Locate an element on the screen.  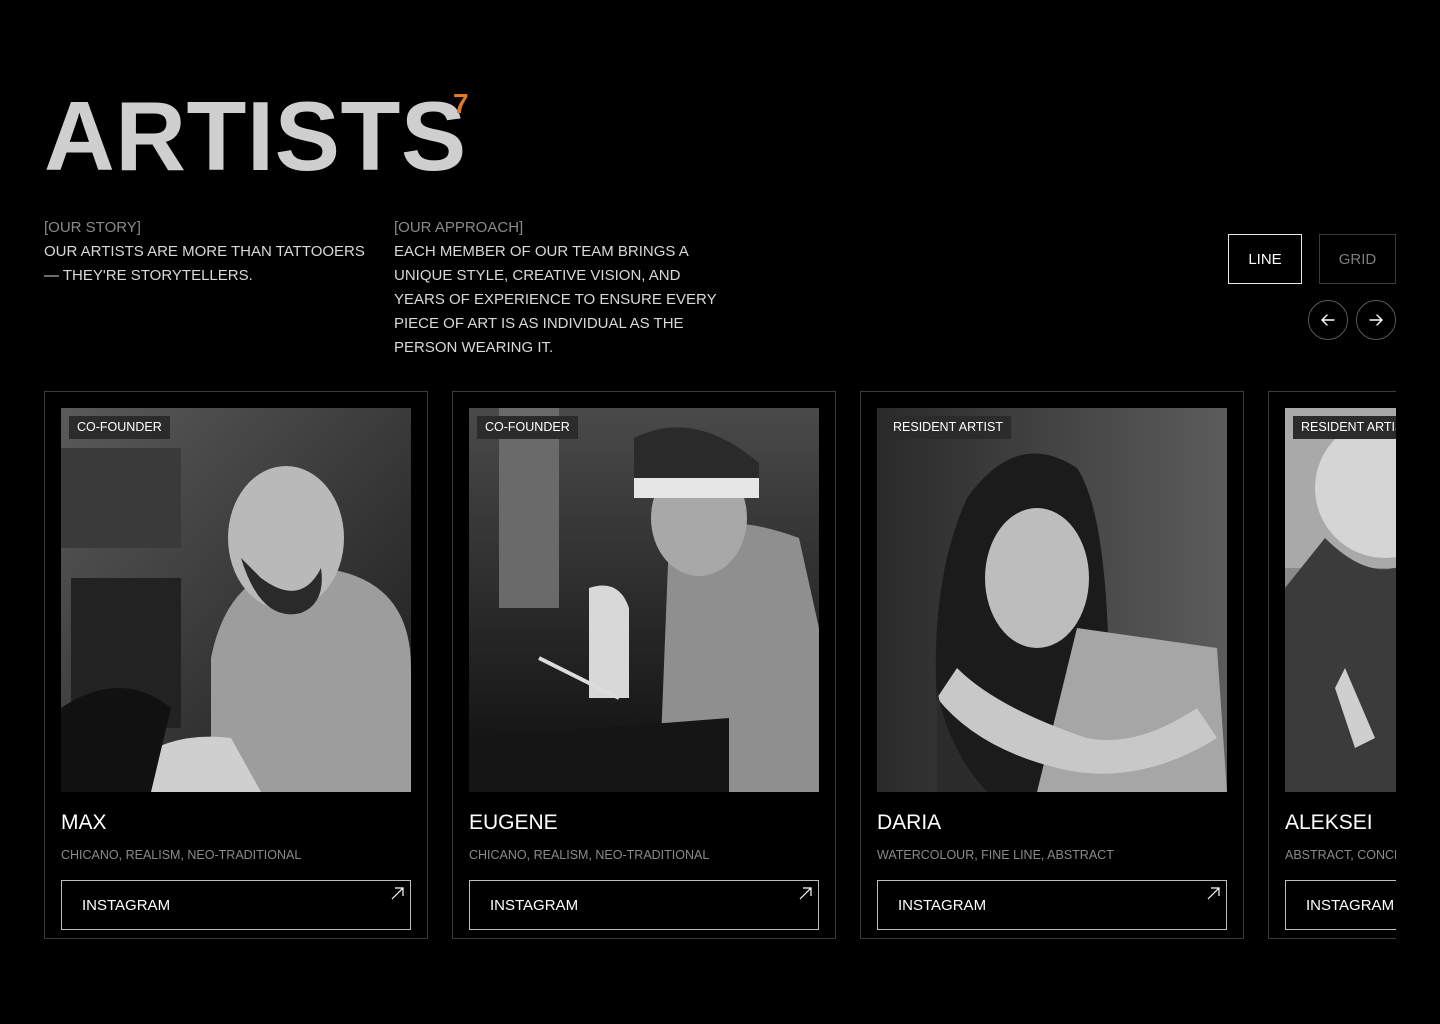
line-view-button: LINE is located at coordinates (1265, 259).